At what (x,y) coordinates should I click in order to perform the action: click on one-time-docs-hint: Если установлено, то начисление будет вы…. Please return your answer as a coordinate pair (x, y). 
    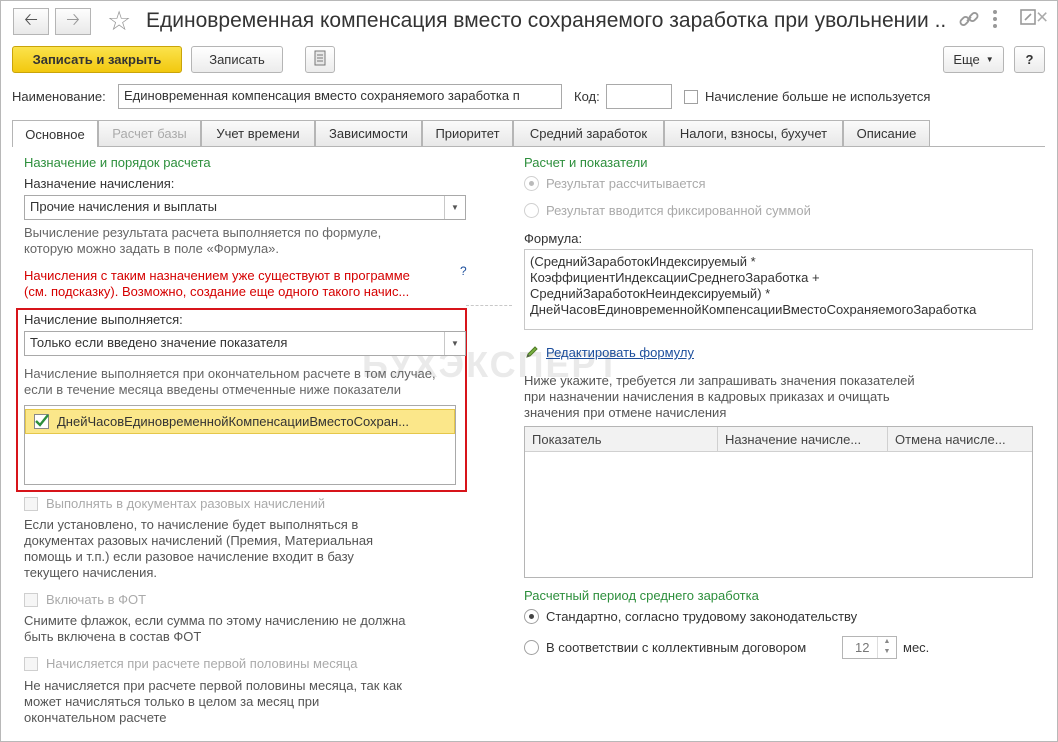
    Looking at the image, I should click on (198, 549).